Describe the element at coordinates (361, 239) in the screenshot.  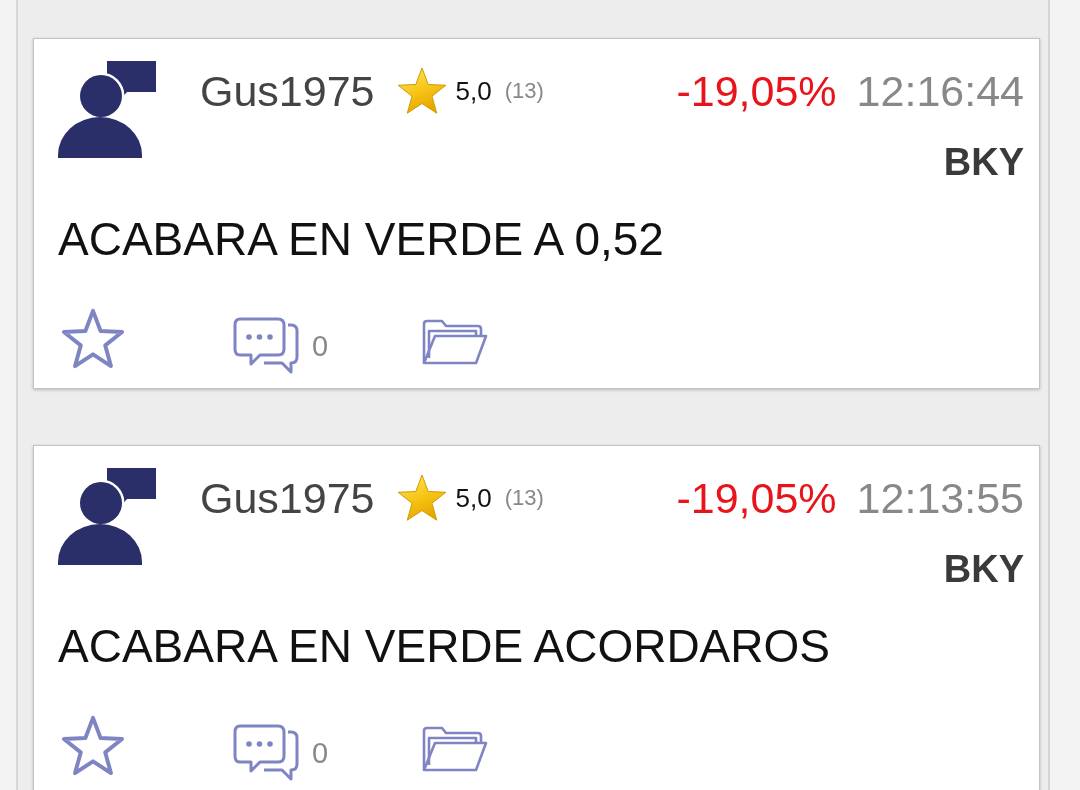
I see `post-message: ACABARA EN VERDE A 0,52` at that location.